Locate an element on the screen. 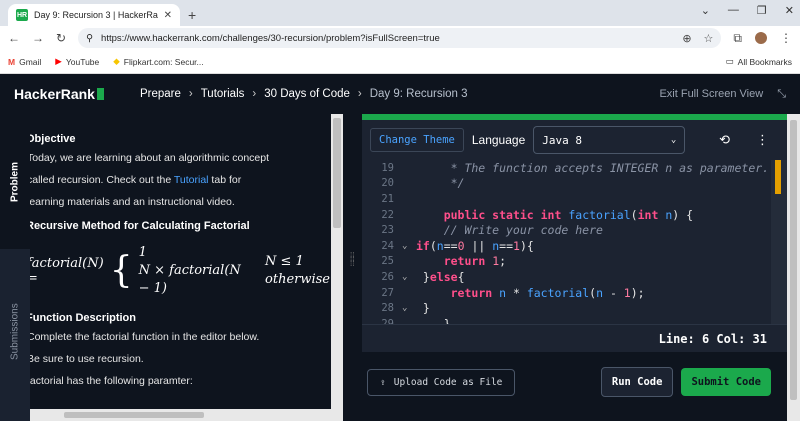 The width and height of the screenshot is (800, 421). code-line: 28 ⌄ } is located at coordinates (405, 308).